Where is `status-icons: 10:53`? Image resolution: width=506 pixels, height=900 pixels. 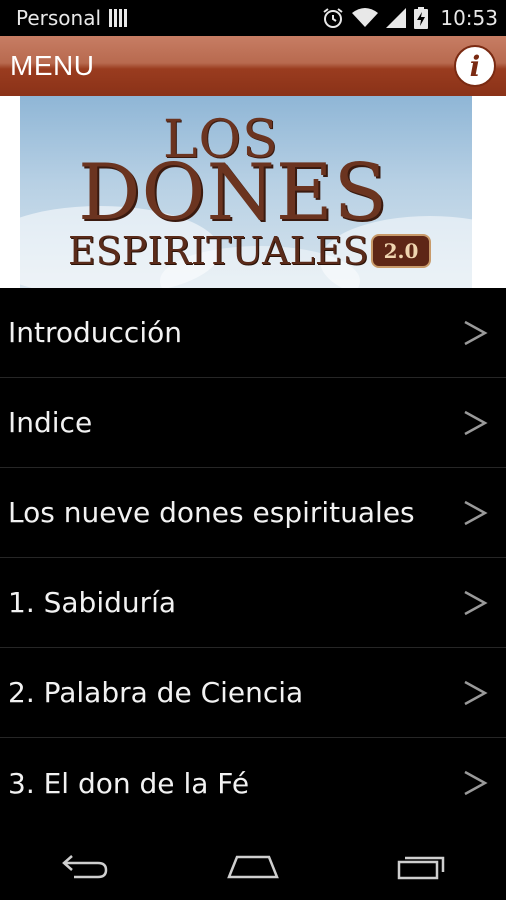
status-icons: 10:53 is located at coordinates (410, 18).